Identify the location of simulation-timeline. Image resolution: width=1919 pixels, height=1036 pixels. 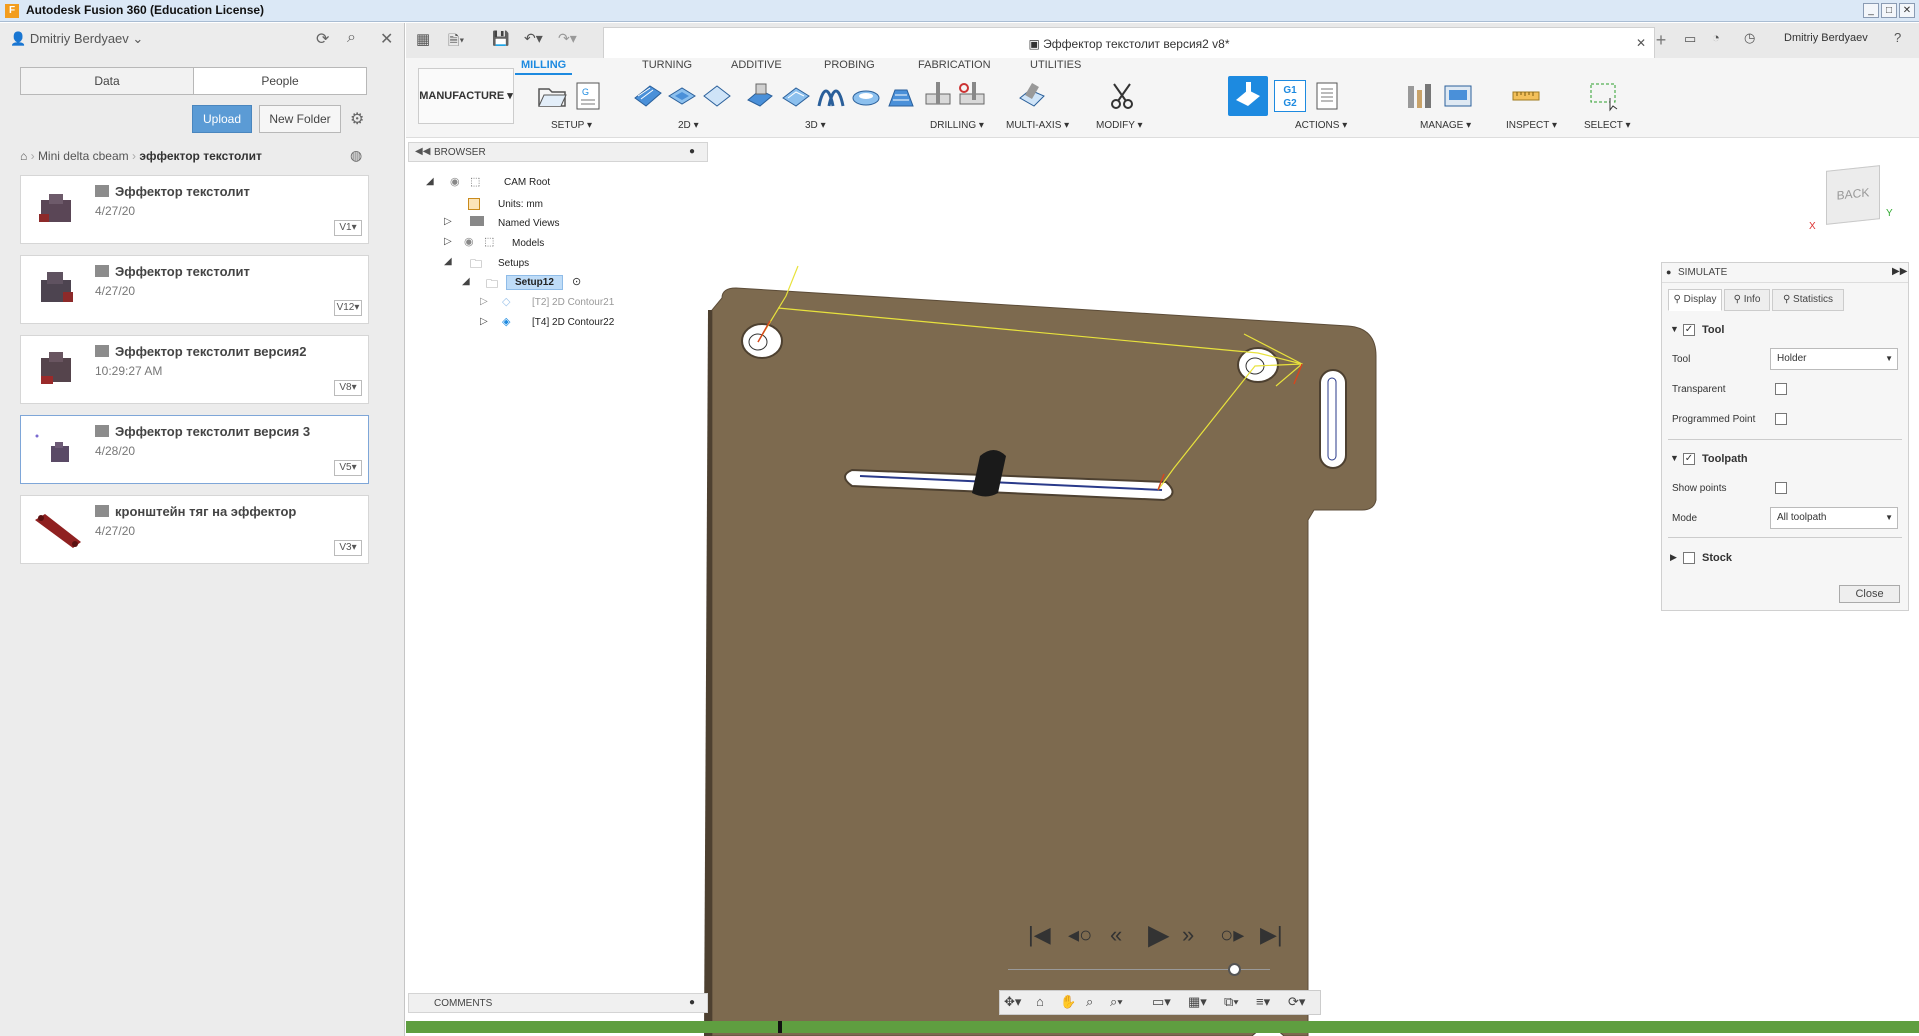
(1162, 1027).